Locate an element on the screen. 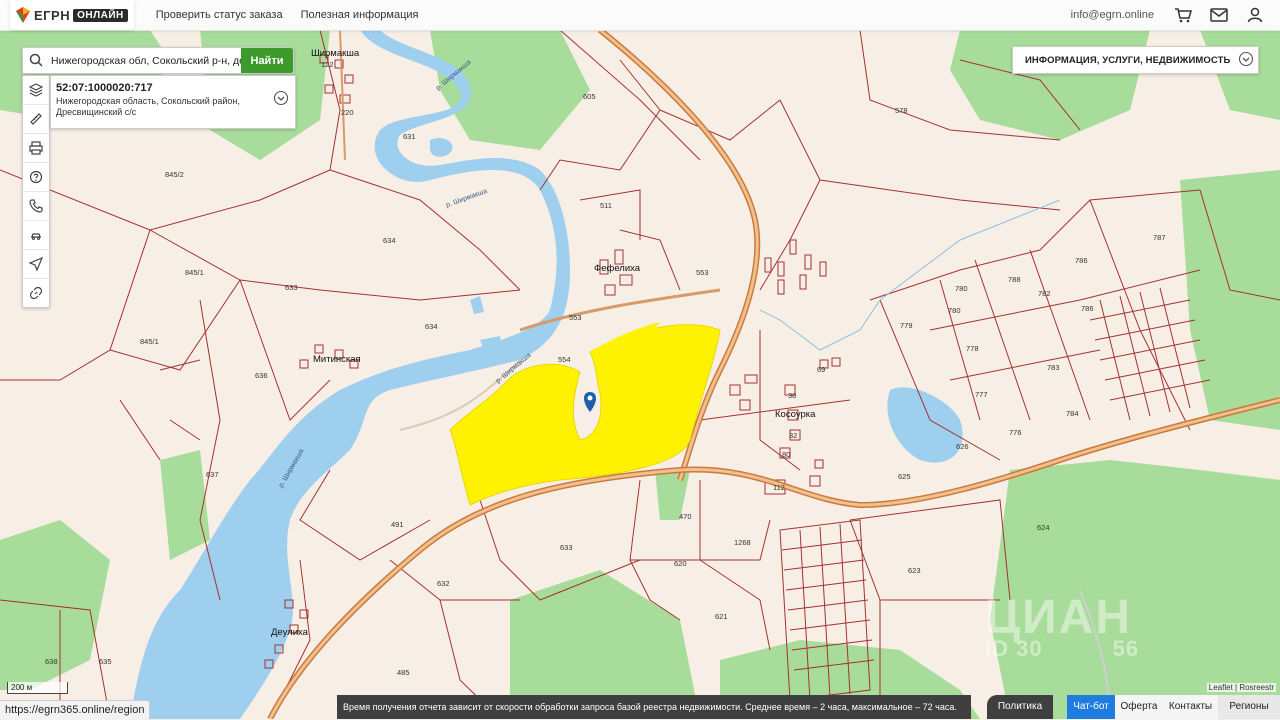 The width and height of the screenshot is (1280, 720). plot-number: 1268 is located at coordinates (742, 542).